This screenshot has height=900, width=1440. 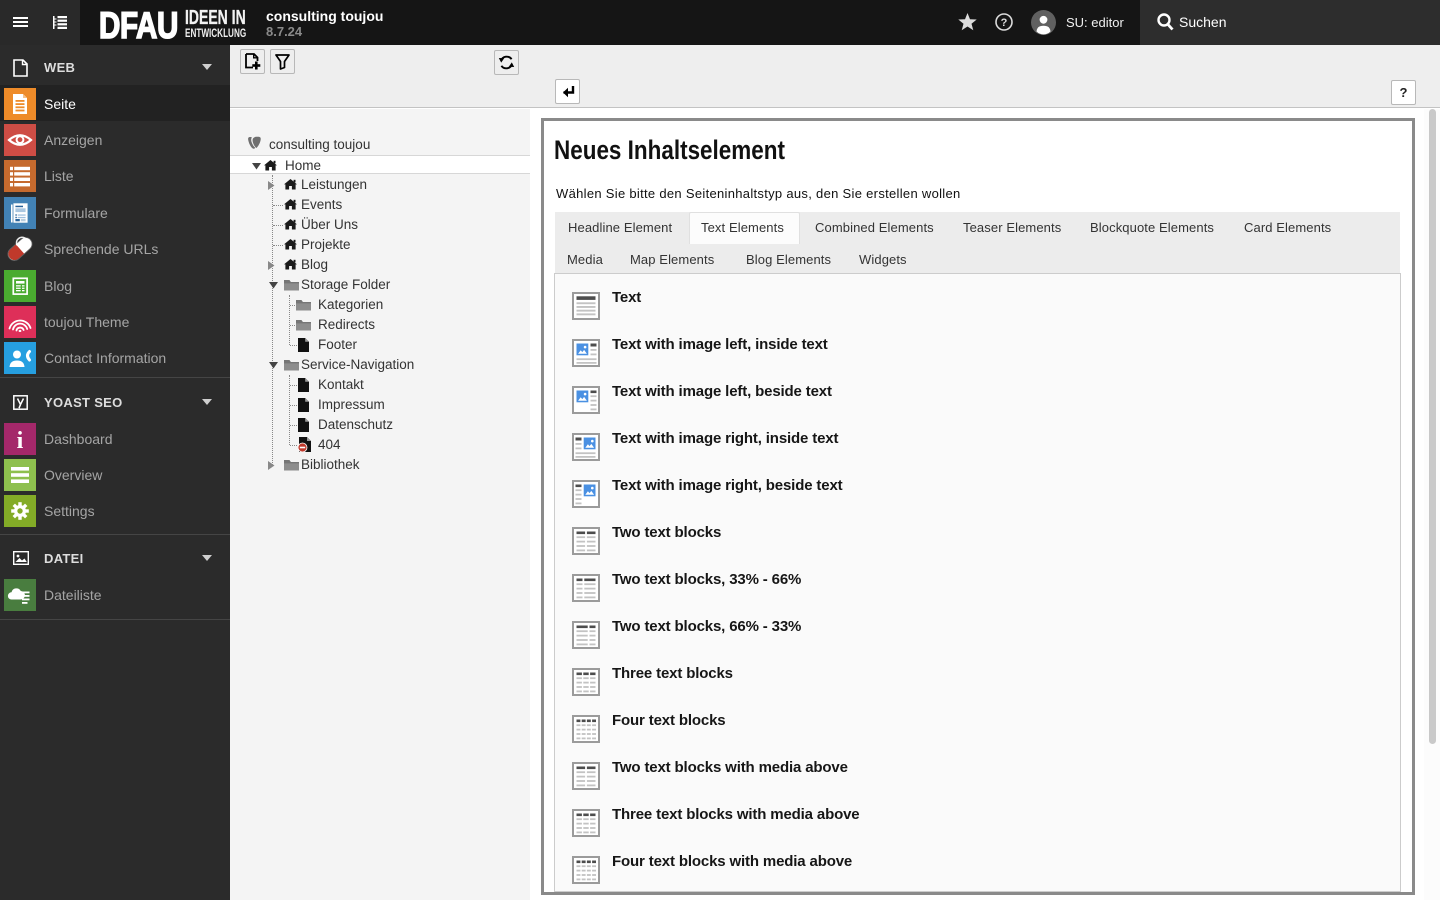 What do you see at coordinates (20, 441) in the screenshot?
I see `svg-text: i` at bounding box center [20, 441].